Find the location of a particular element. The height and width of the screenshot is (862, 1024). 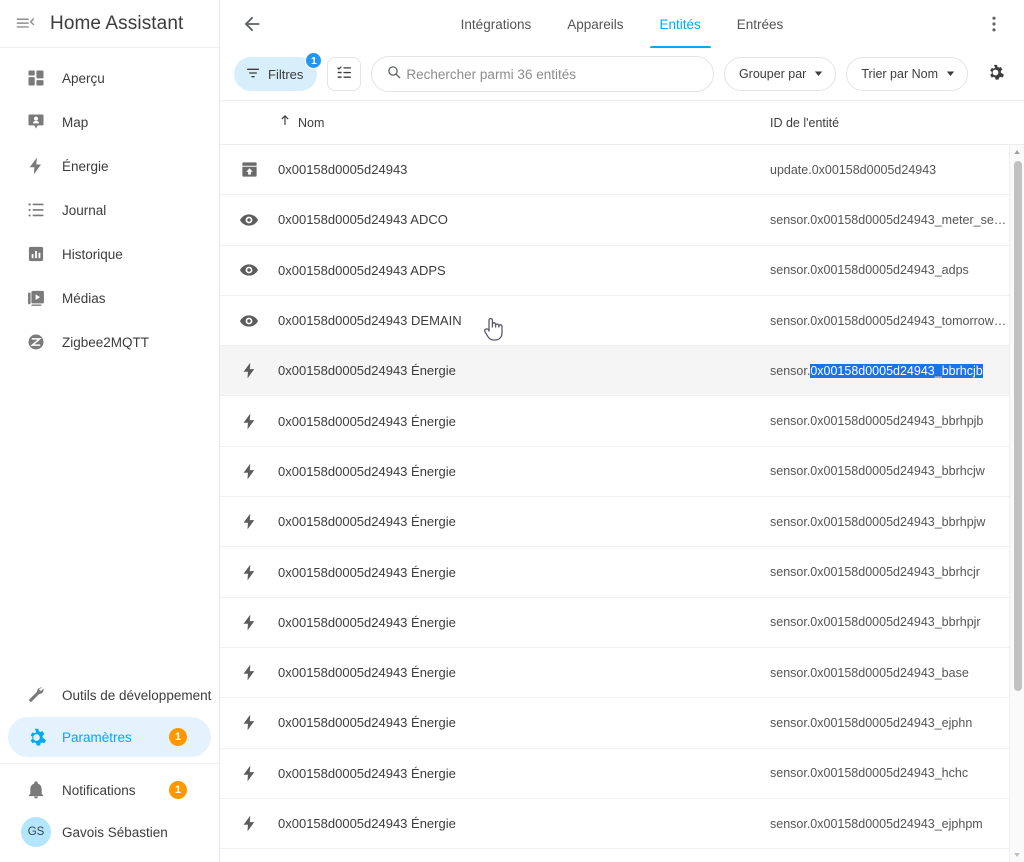

sidebar-item-outils-de-developpement: Outils de développement is located at coordinates (109, 695).